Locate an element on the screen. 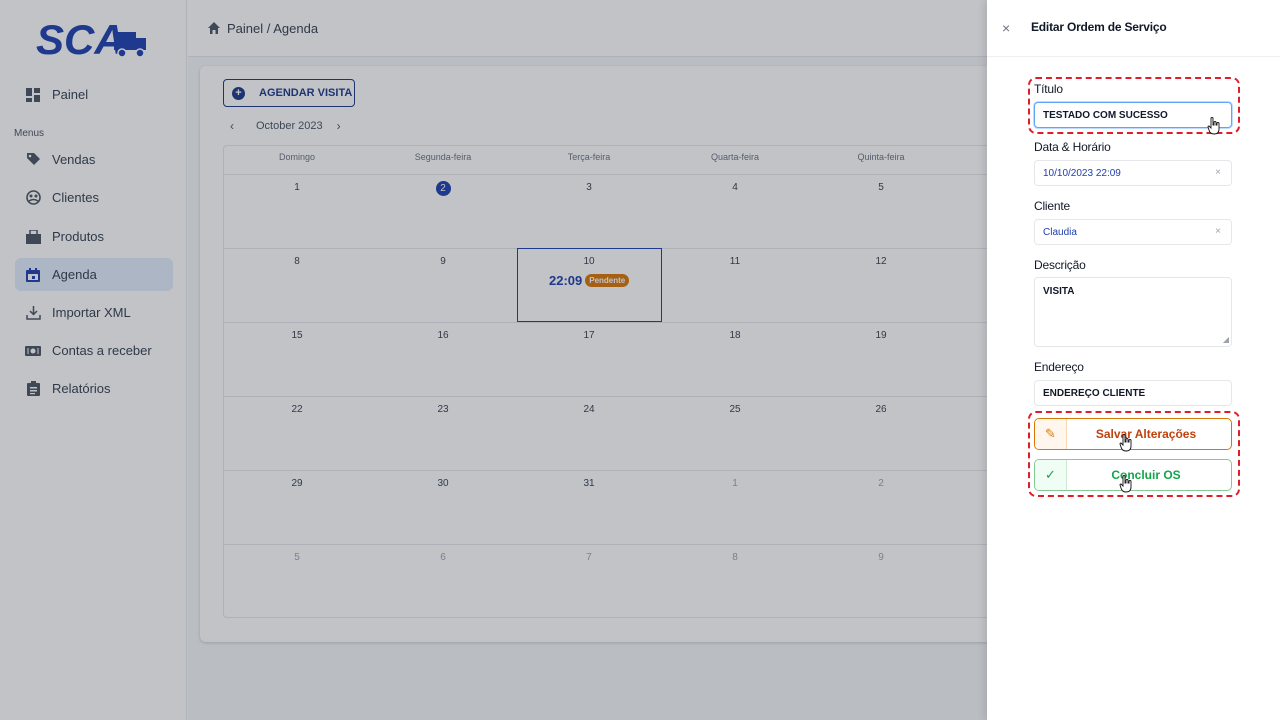 The width and height of the screenshot is (1280, 720). drawer-title: Editar Ordem de Serviço is located at coordinates (1099, 27).